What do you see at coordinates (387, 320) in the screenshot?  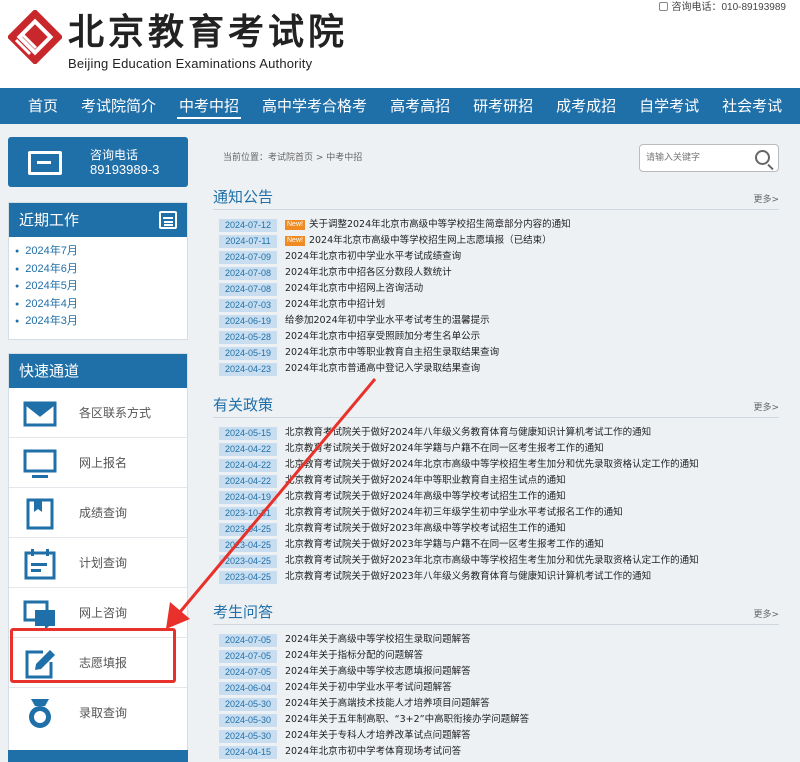 I see `news-title-link: 给参加2024年初中学业水平考试考生的温馨提示` at bounding box center [387, 320].